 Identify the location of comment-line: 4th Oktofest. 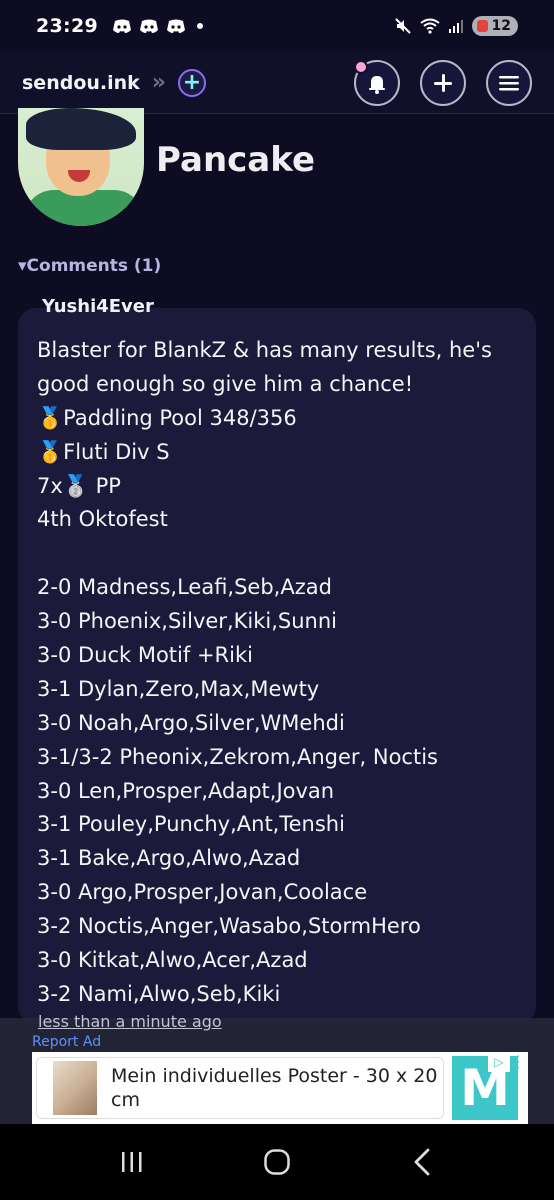
(102, 519).